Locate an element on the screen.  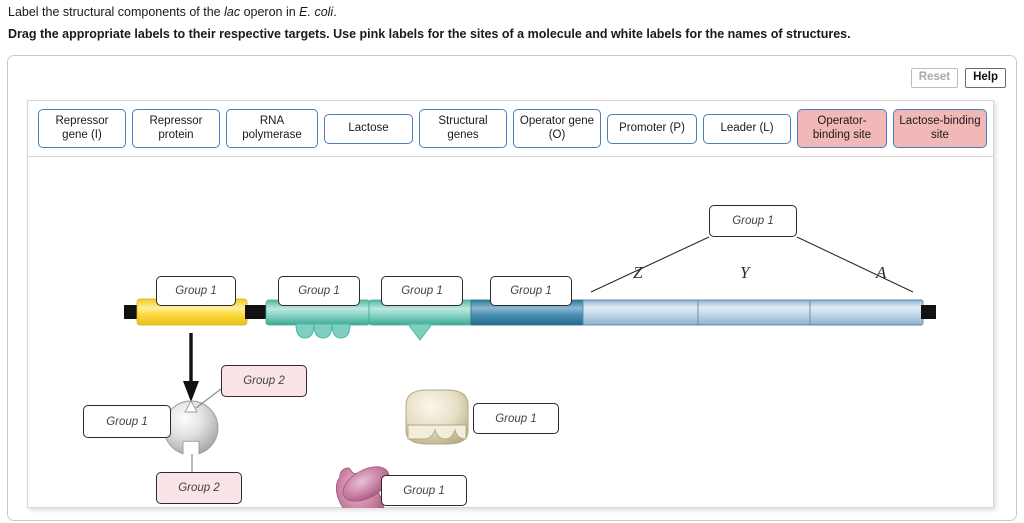
label-chip-6: Promoter (P) is located at coordinates (652, 128).